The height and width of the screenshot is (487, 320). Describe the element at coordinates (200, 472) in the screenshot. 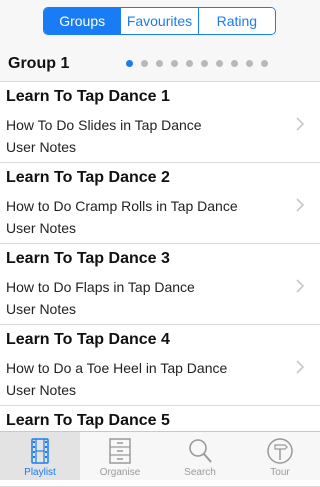

I see `tab-label: Search` at that location.